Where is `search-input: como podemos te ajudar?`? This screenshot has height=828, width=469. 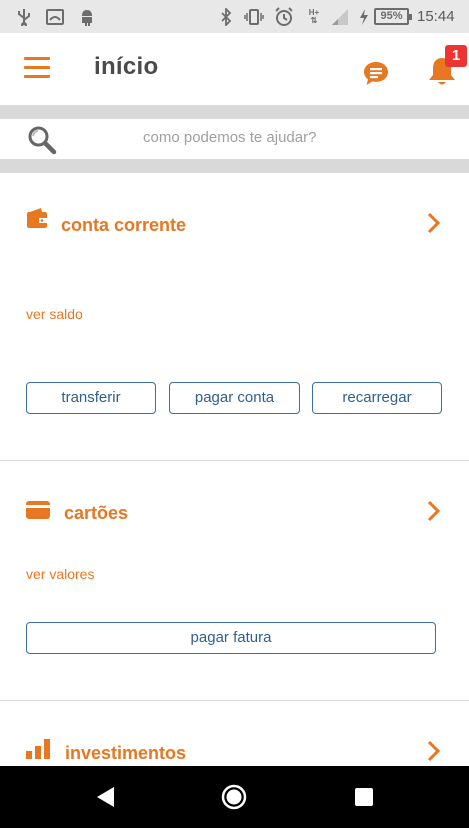
search-input: como podemos te ajudar? is located at coordinates (234, 139).